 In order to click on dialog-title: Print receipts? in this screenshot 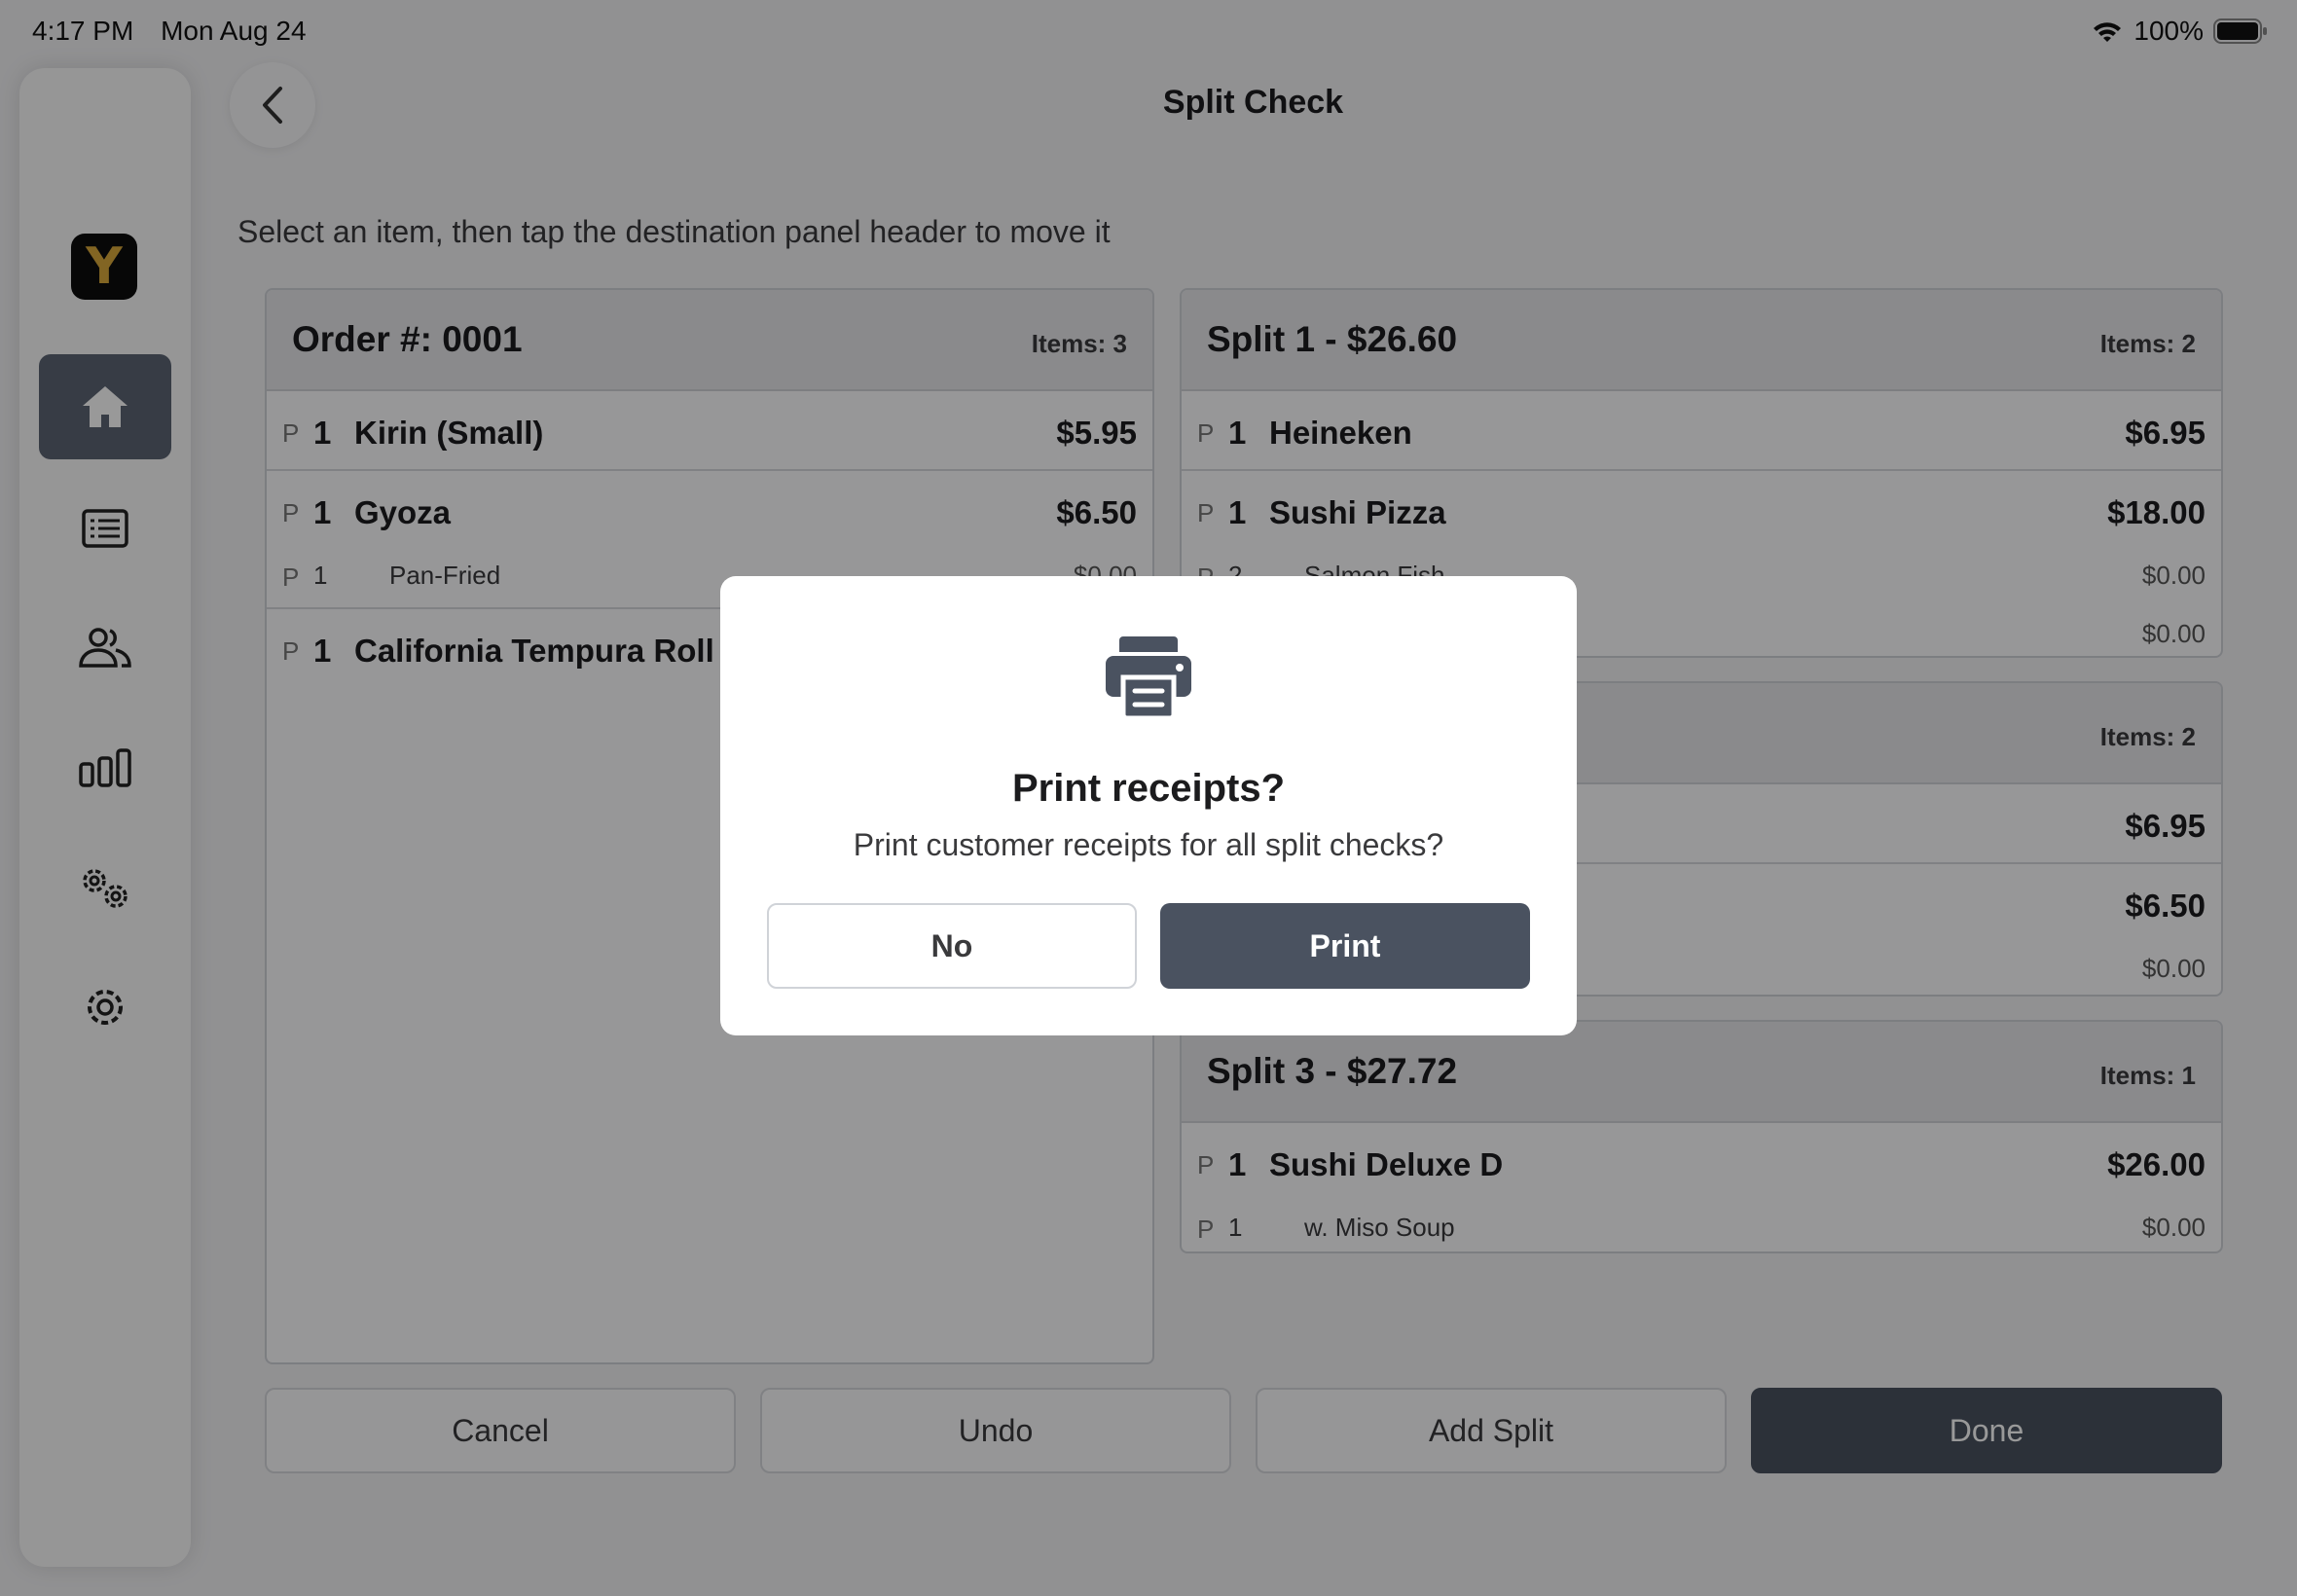, I will do `click(1148, 788)`.